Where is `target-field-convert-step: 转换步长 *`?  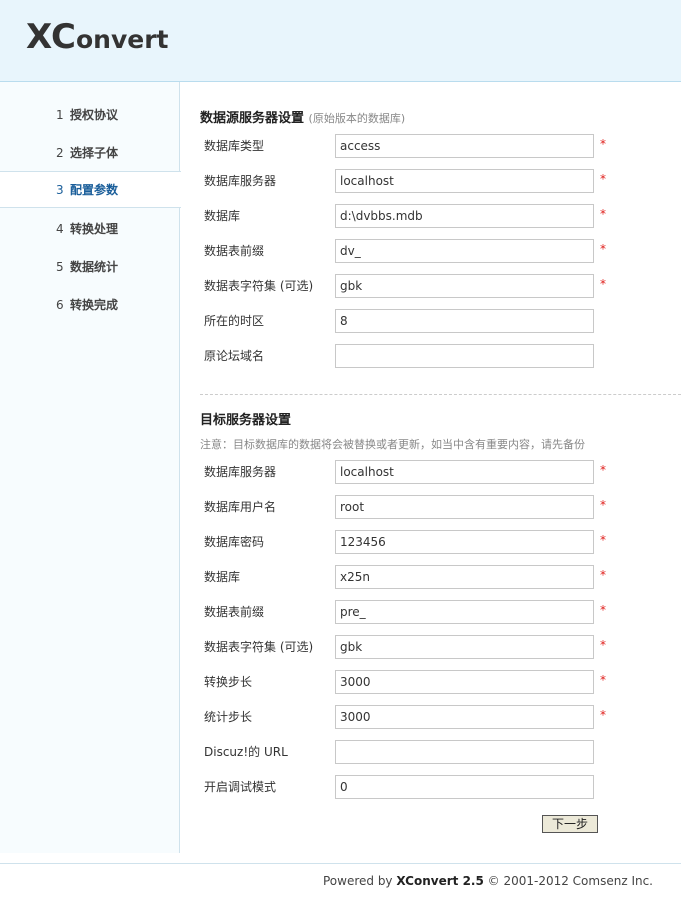
target-field-convert-step: 转换步长 * is located at coordinates (430, 687).